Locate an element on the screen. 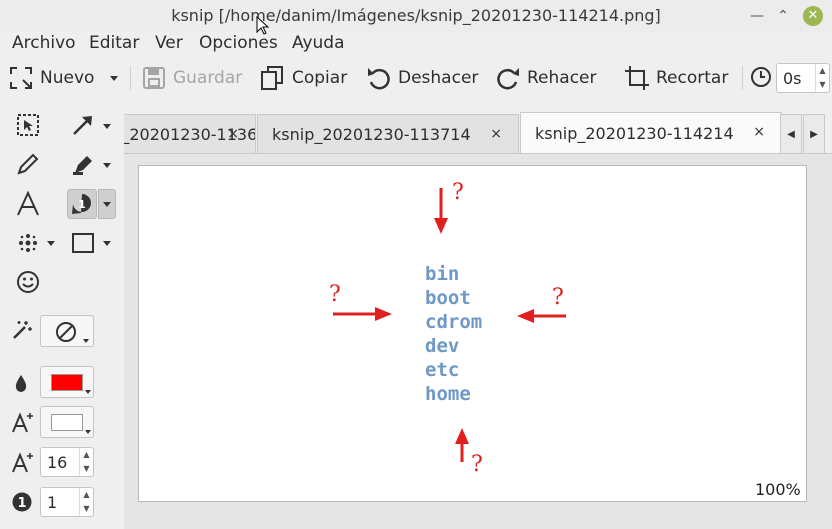 Image resolution: width=832 pixels, height=529 pixels. annotation-layer is located at coordinates (449, 325).